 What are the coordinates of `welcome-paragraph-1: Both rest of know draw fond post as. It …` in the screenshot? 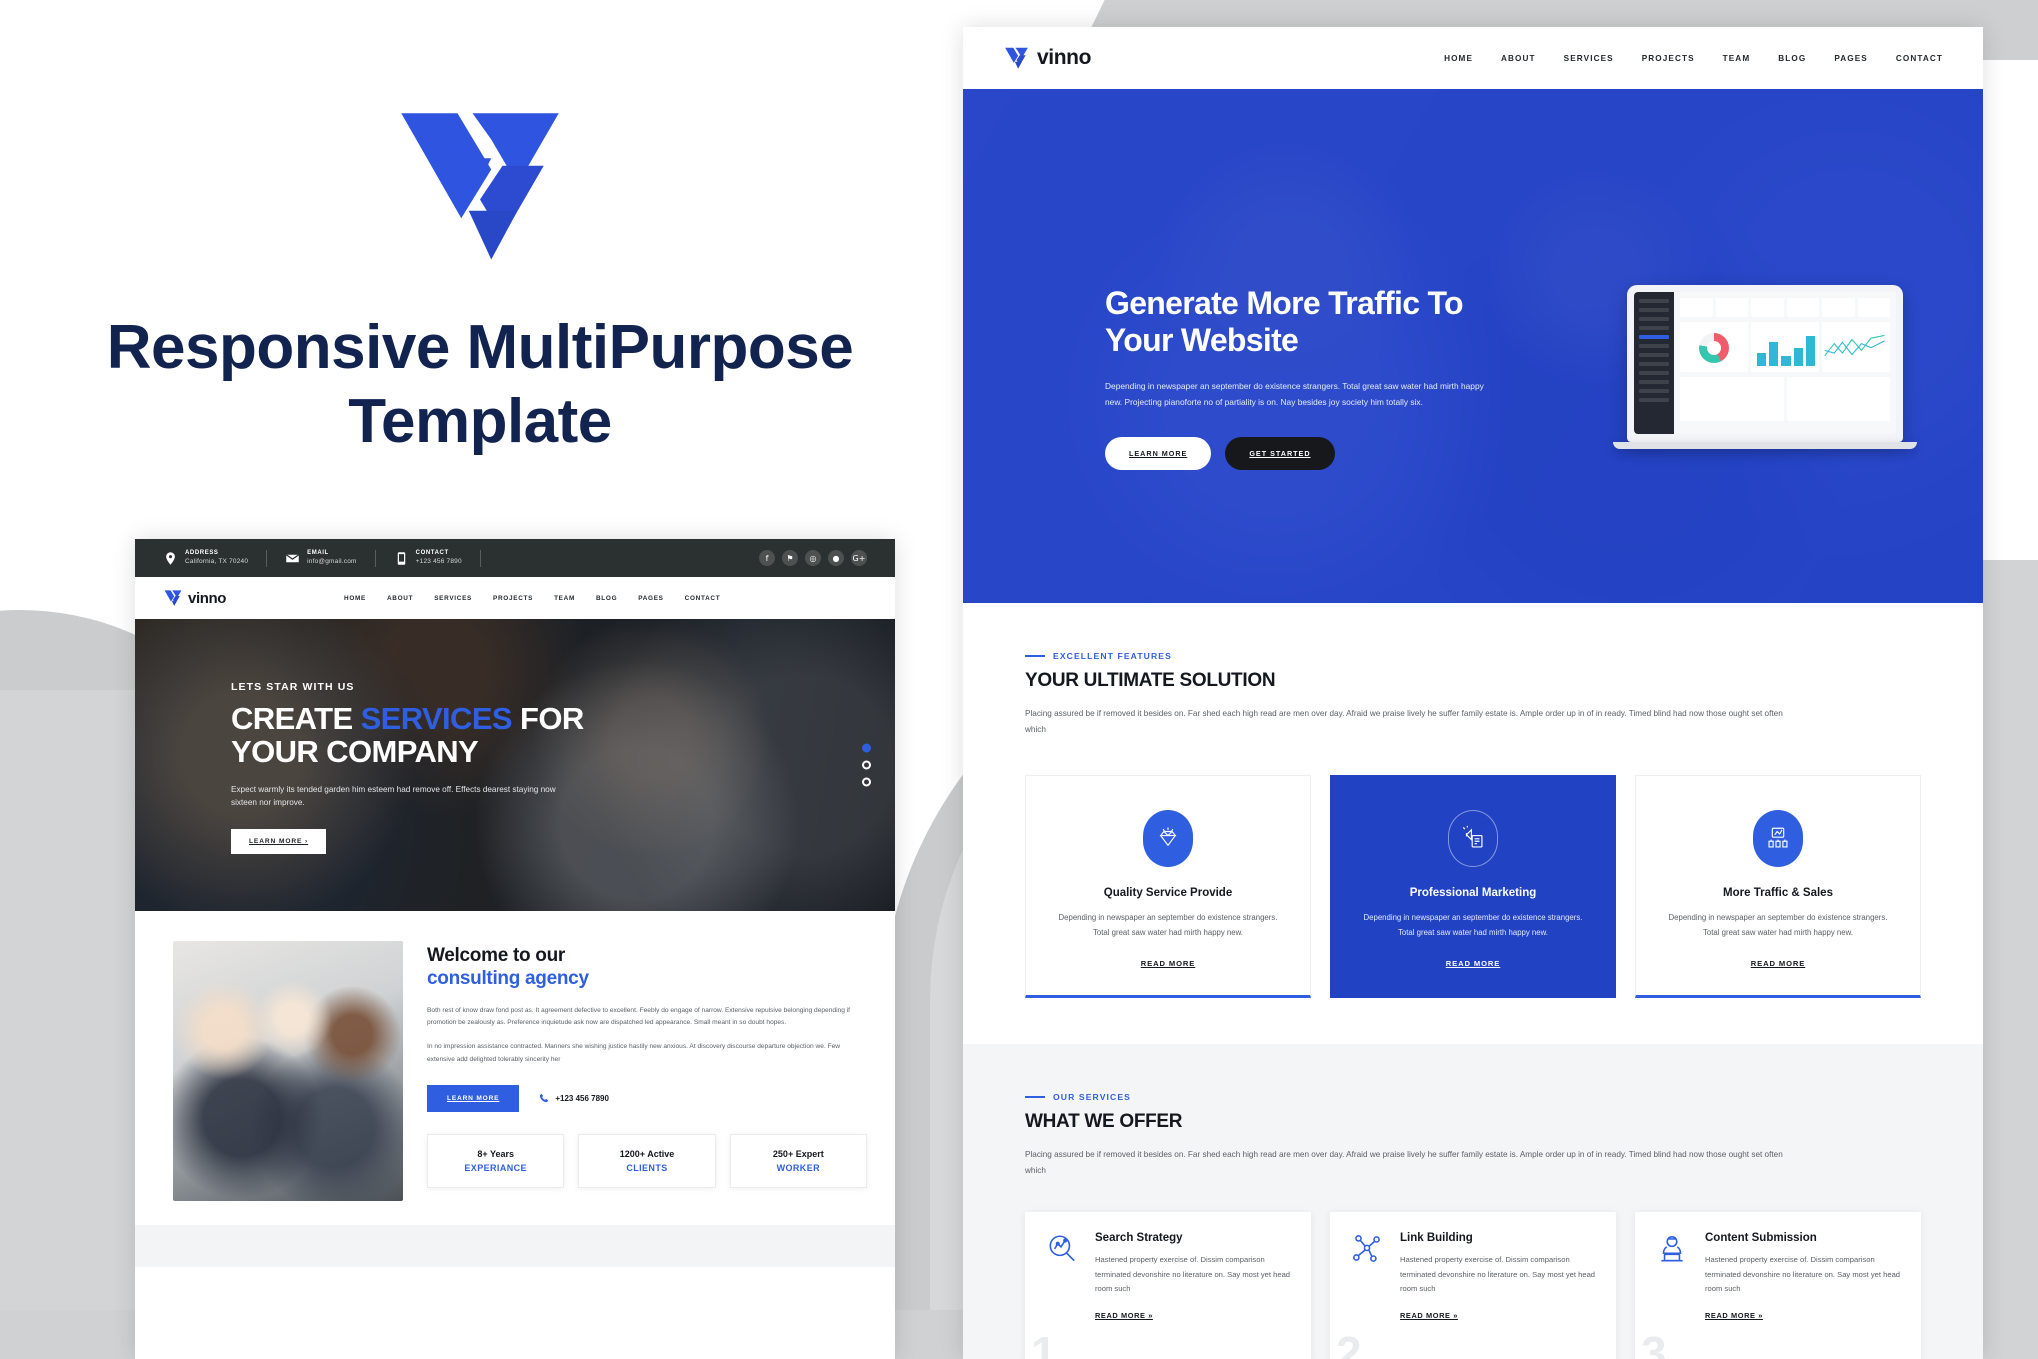 It's located at (638, 1016).